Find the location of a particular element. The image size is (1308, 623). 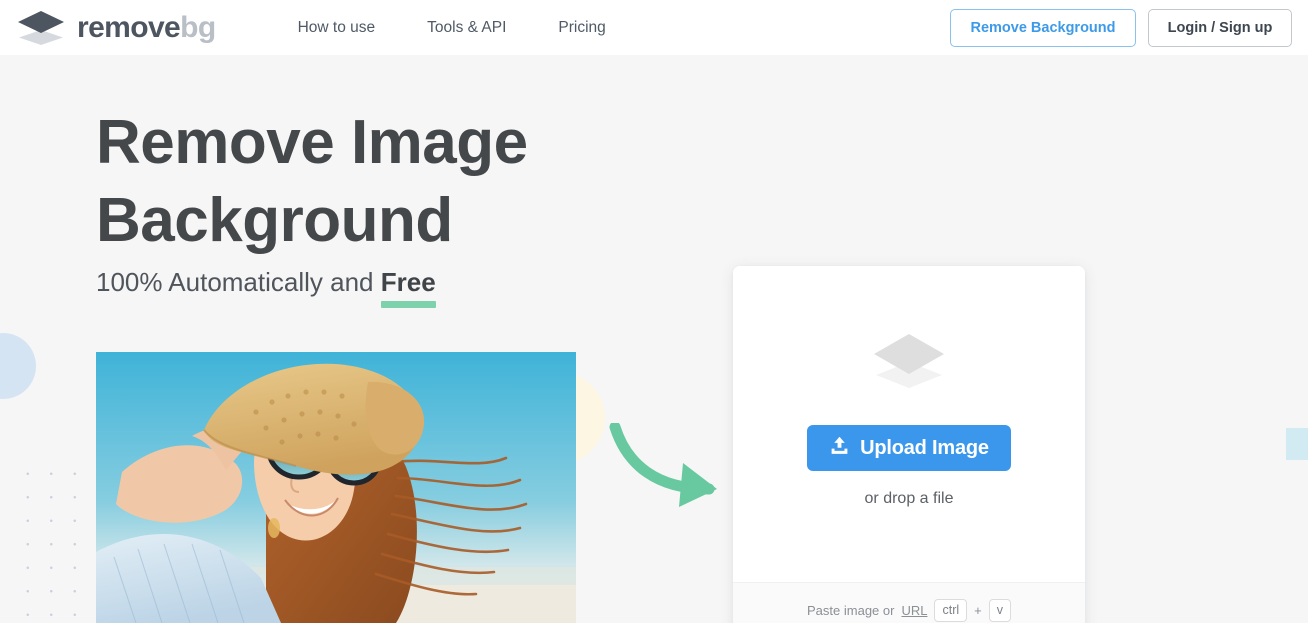

paste-hint-prefix: Paste image or is located at coordinates (851, 610).